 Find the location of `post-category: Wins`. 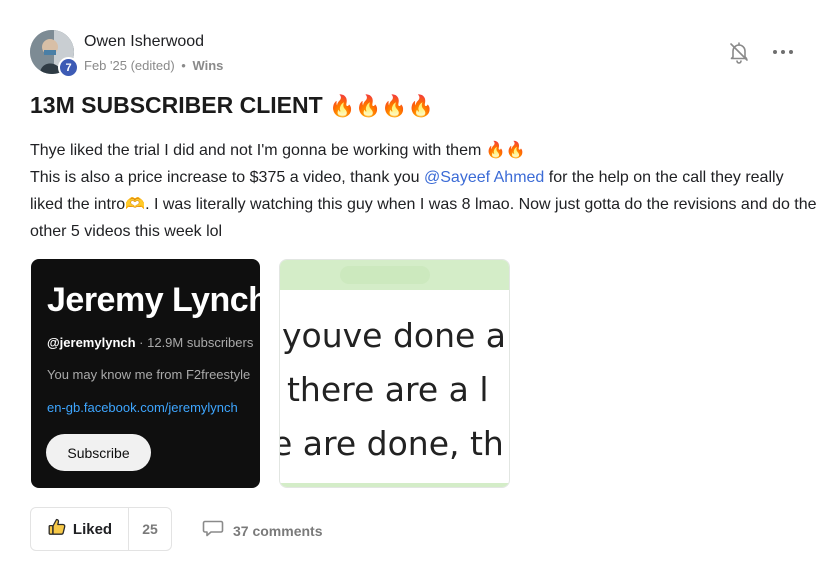

post-category: Wins is located at coordinates (207, 65).